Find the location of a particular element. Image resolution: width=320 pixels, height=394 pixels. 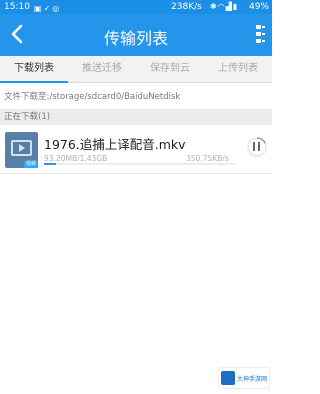

page-title: 传输列表 is located at coordinates (135, 38).